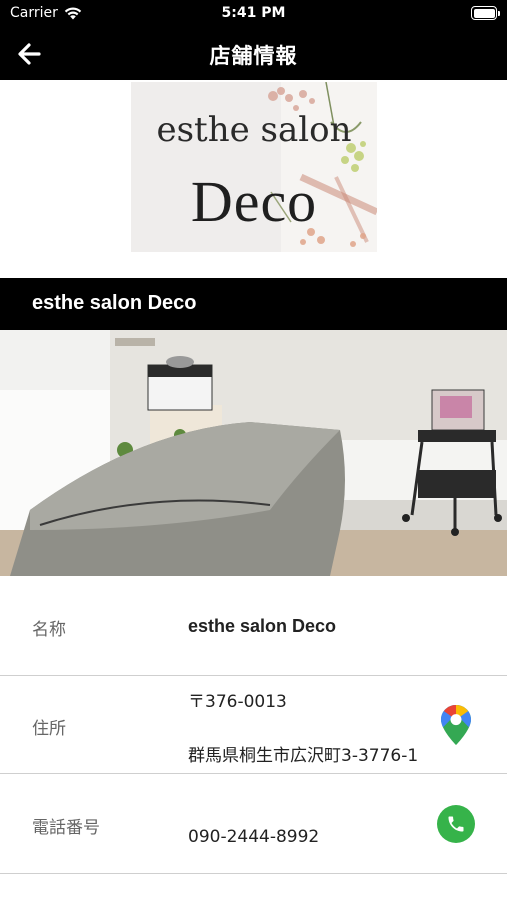 The height and width of the screenshot is (900, 507). I want to click on info-row-address: 住所 〒376-0013 群馬県桐生市広沢町3-3776-1, so click(253, 725).